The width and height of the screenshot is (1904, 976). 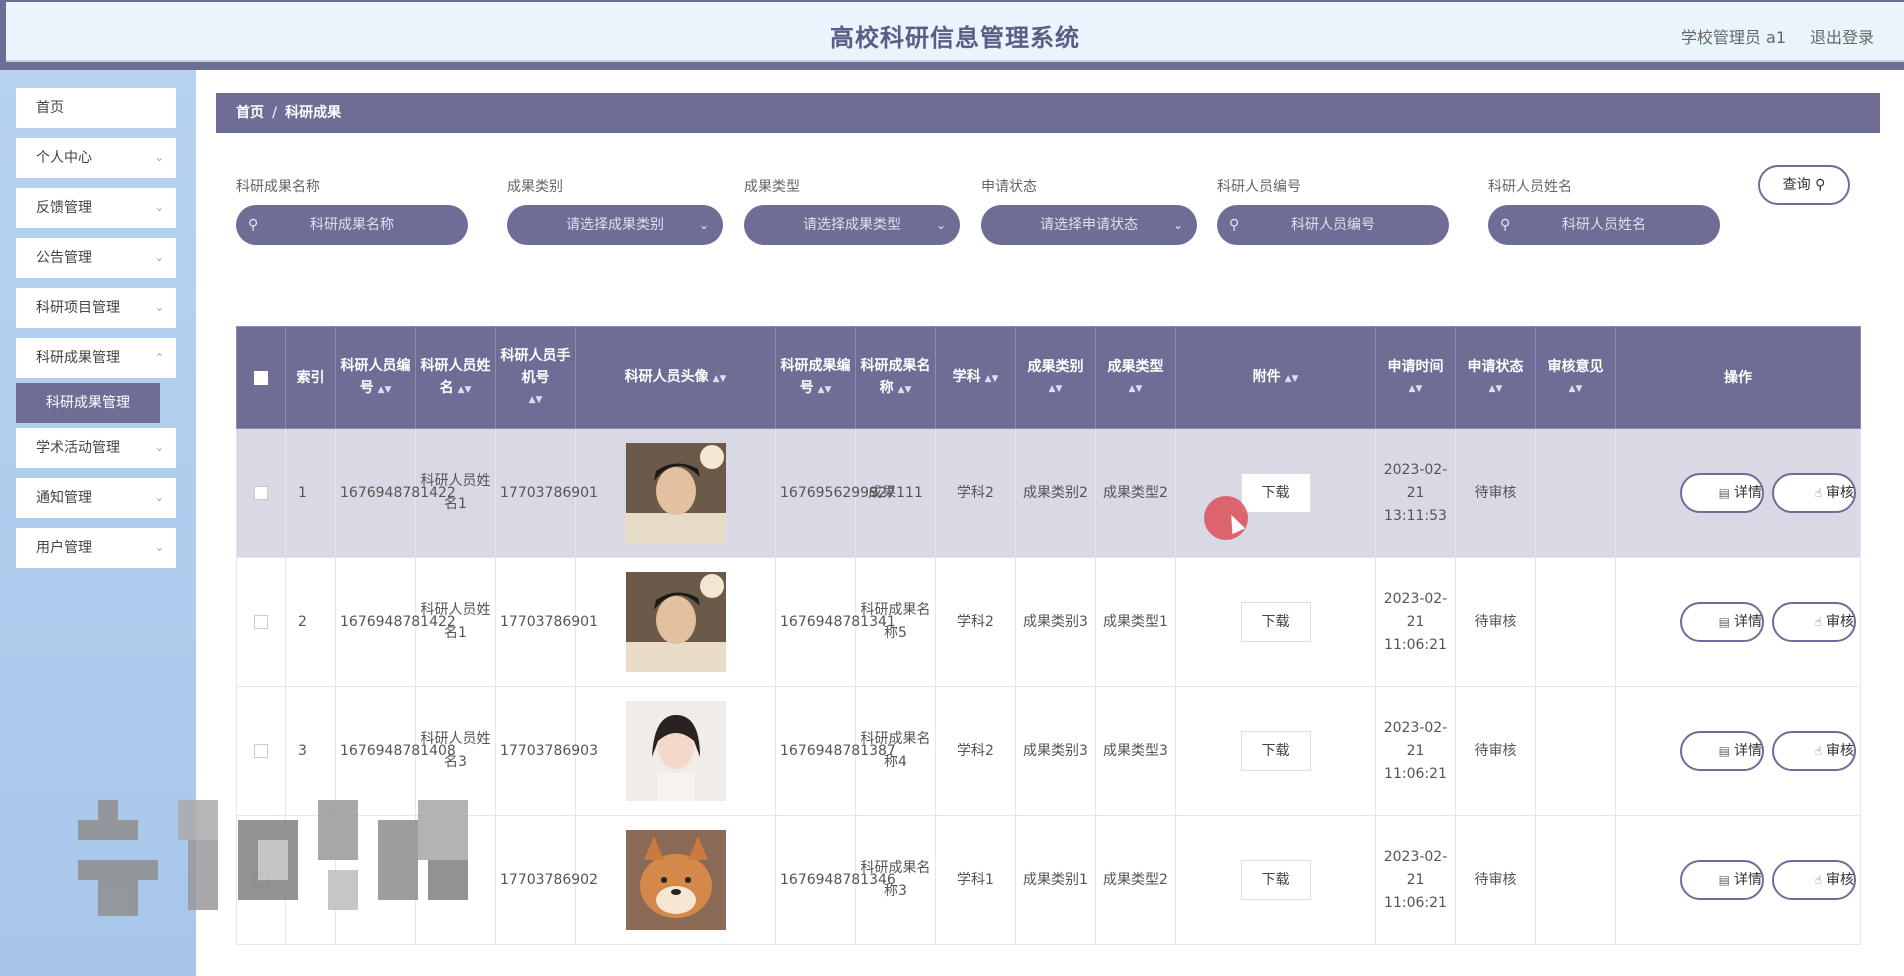 What do you see at coordinates (1842, 36) in the screenshot?
I see `logout-link: 退出登录` at bounding box center [1842, 36].